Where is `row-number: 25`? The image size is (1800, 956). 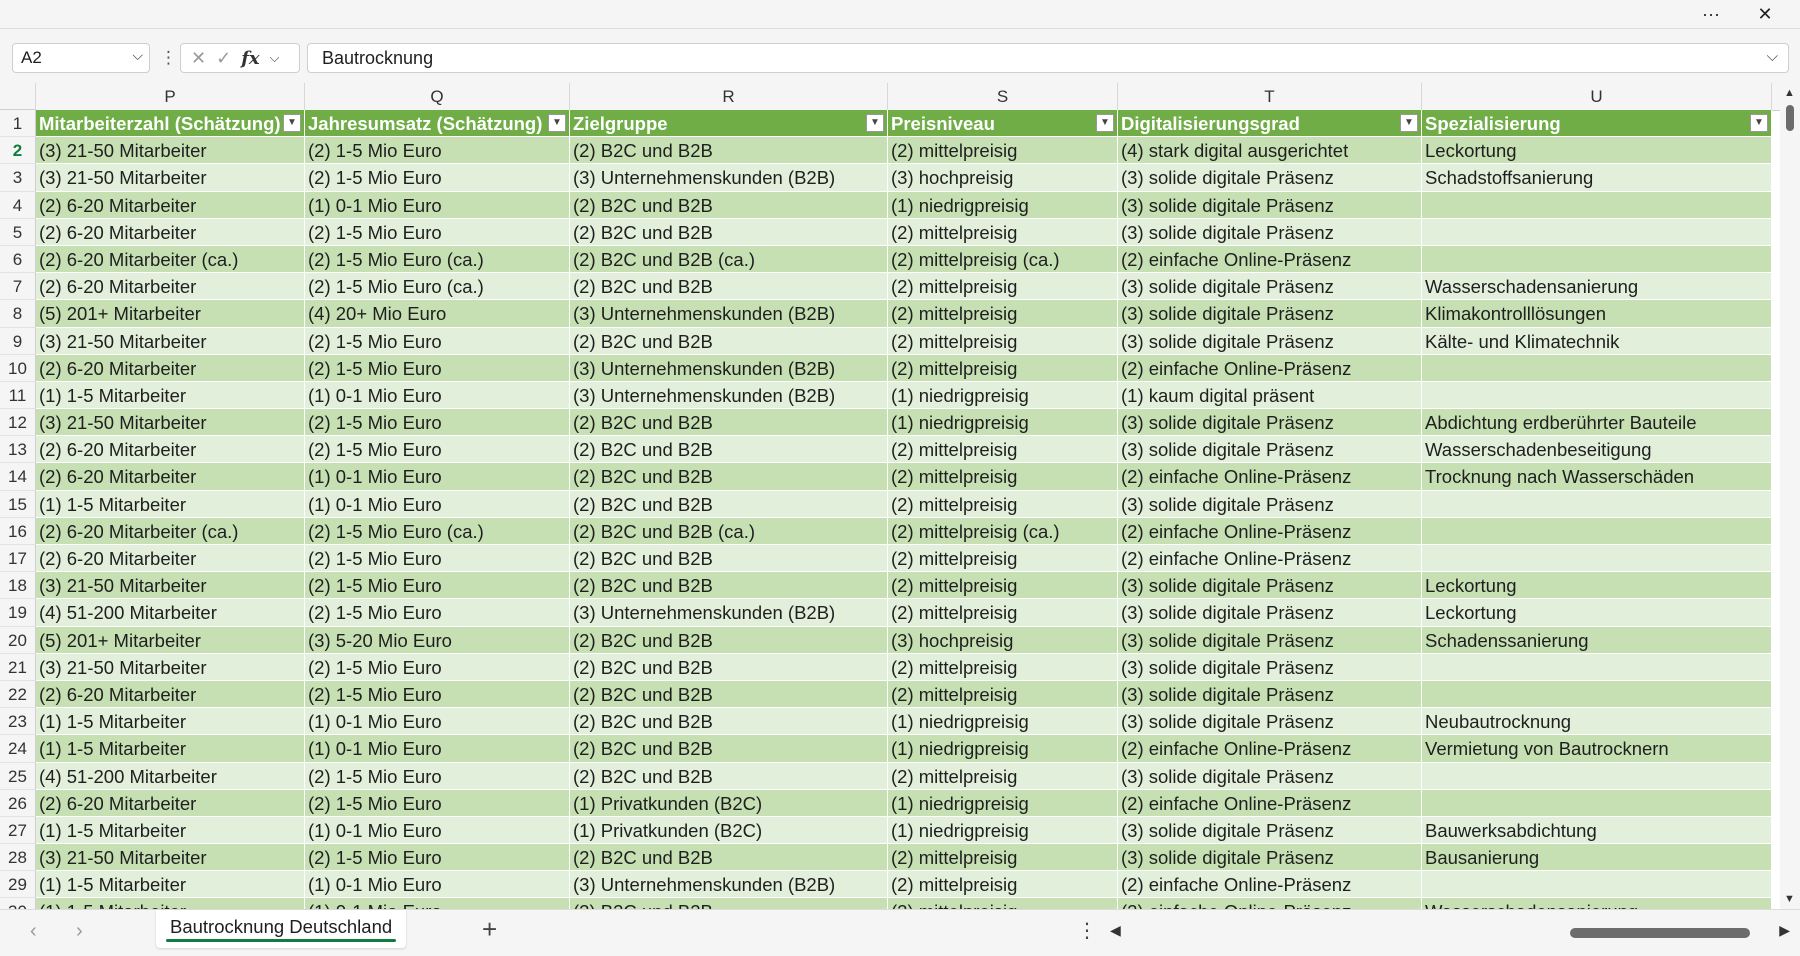 row-number: 25 is located at coordinates (18, 776).